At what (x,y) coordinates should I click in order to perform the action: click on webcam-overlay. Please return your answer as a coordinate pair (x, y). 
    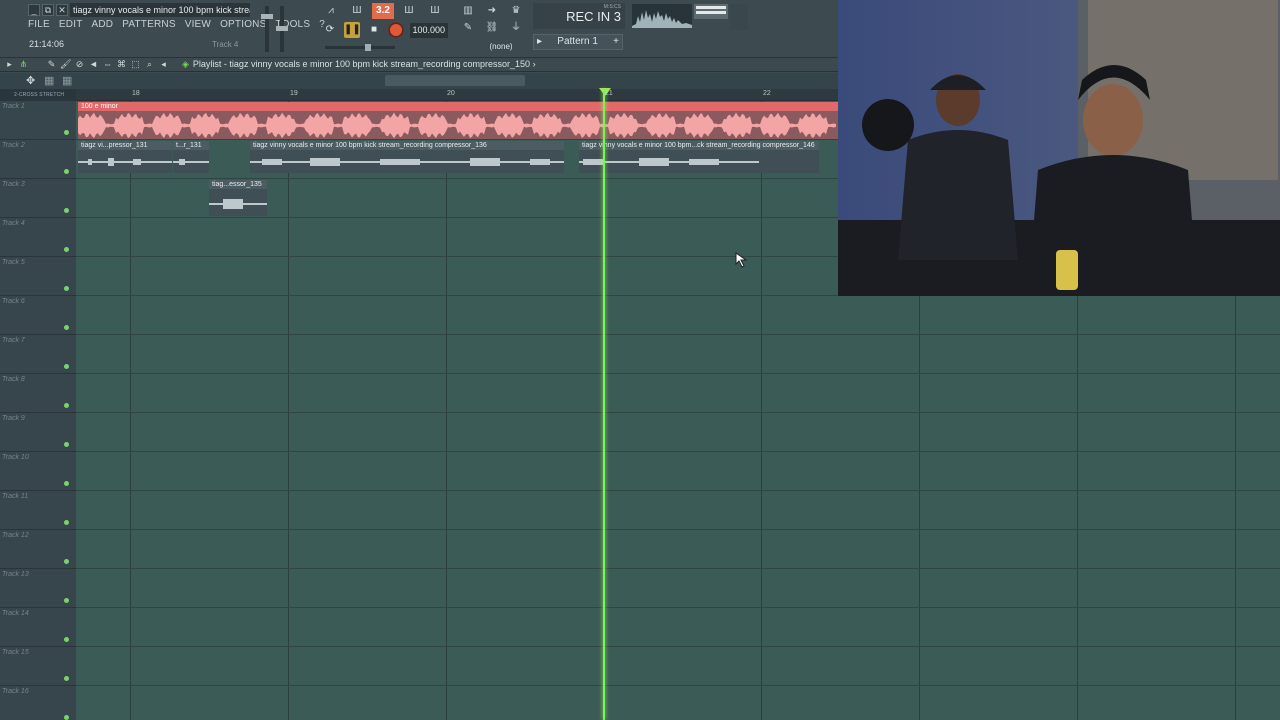
    Looking at the image, I should click on (1059, 148).